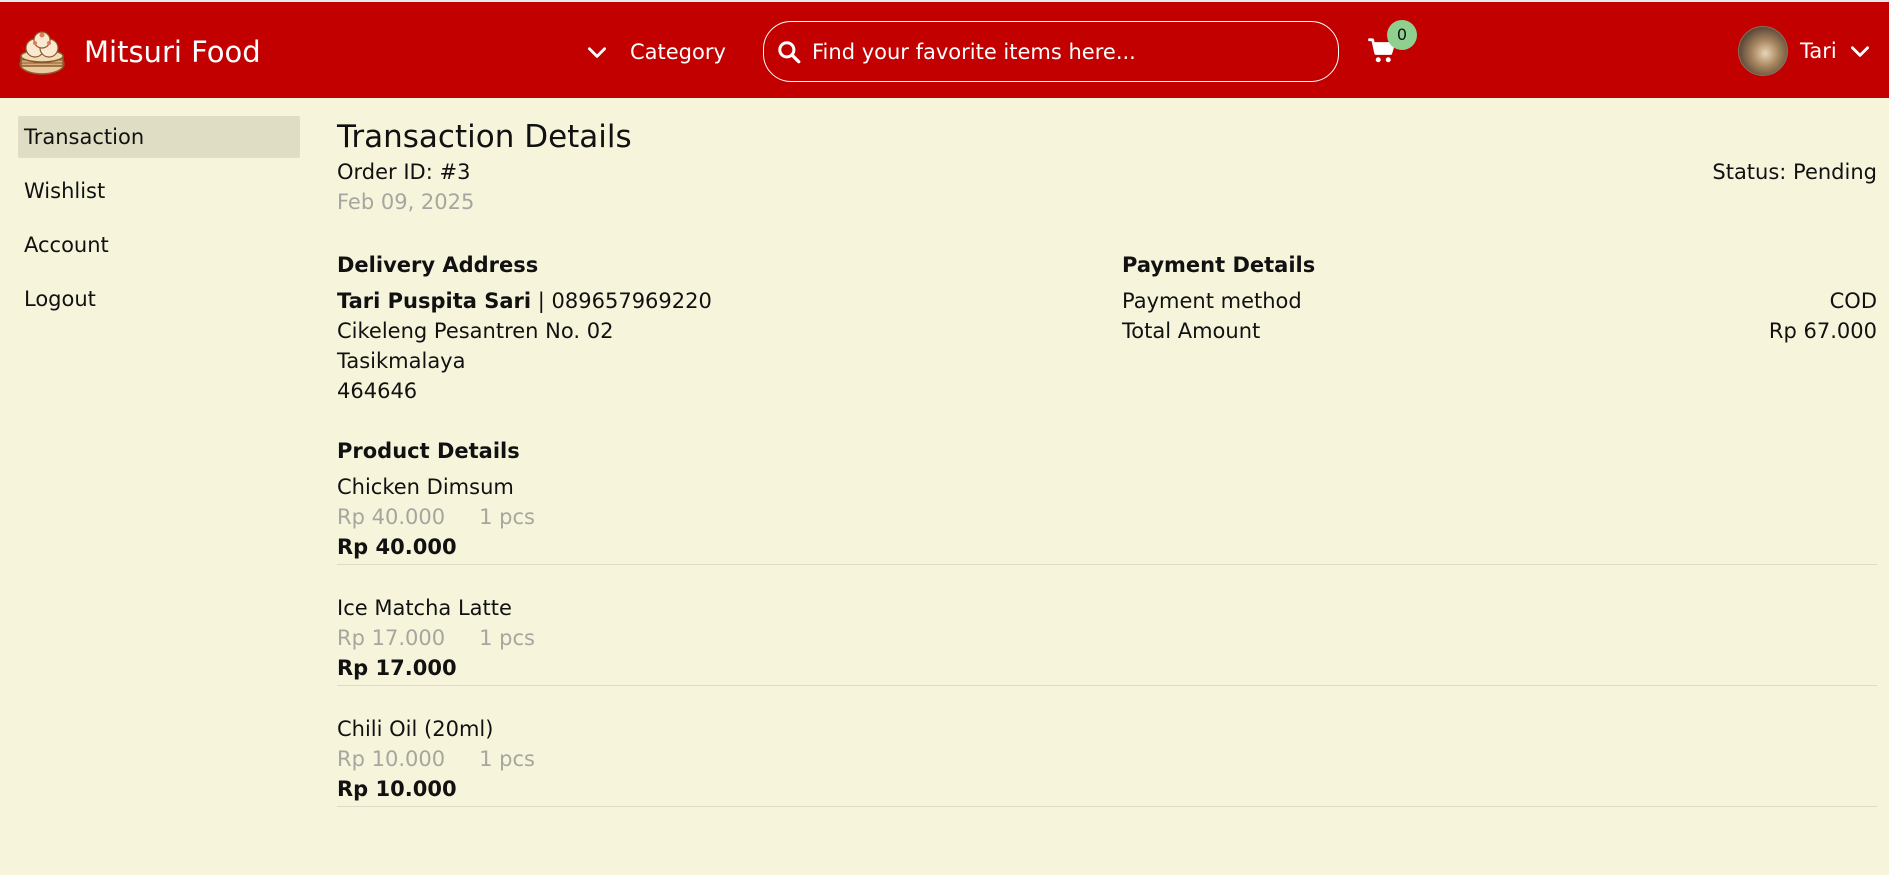  I want to click on product-meta: Rp 10.000 1 pcs, so click(1107, 759).